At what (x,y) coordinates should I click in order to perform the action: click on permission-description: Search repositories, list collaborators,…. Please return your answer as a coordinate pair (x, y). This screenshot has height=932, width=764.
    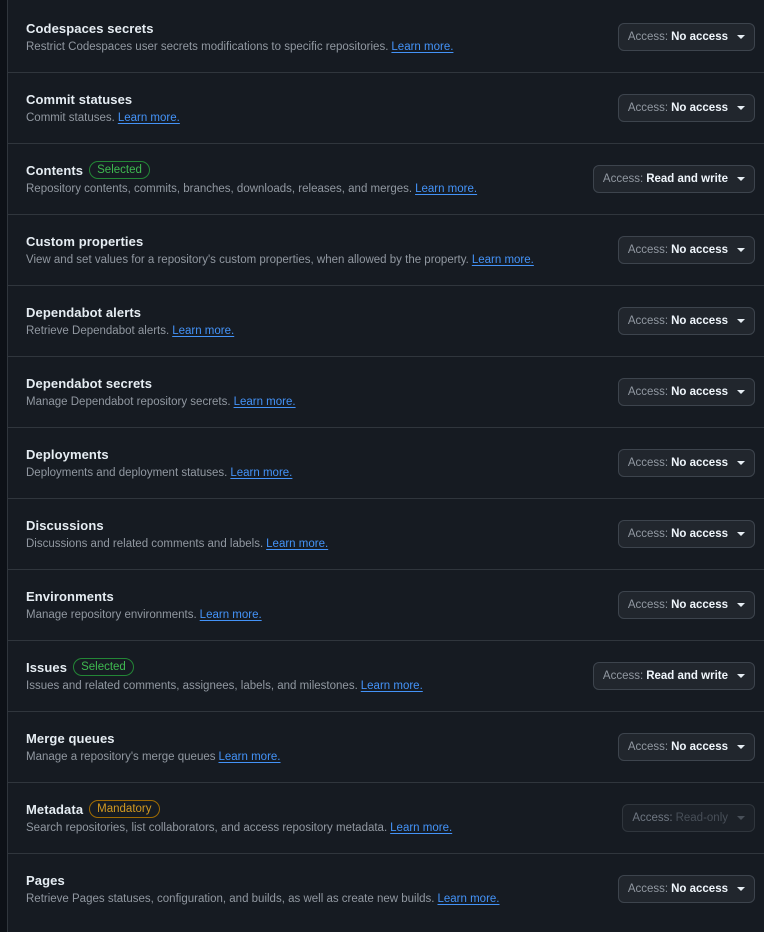
    Looking at the image, I should click on (207, 828).